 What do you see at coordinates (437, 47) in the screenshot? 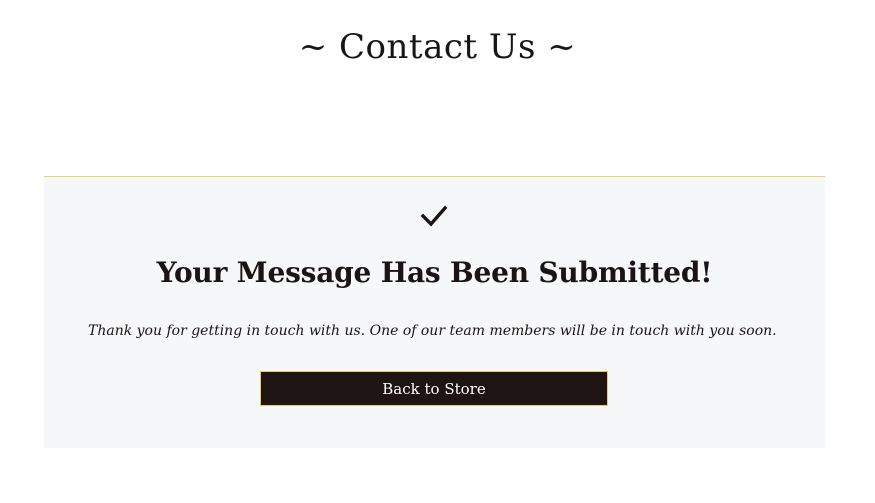
I see `page-title: ~ Contact Us ~` at bounding box center [437, 47].